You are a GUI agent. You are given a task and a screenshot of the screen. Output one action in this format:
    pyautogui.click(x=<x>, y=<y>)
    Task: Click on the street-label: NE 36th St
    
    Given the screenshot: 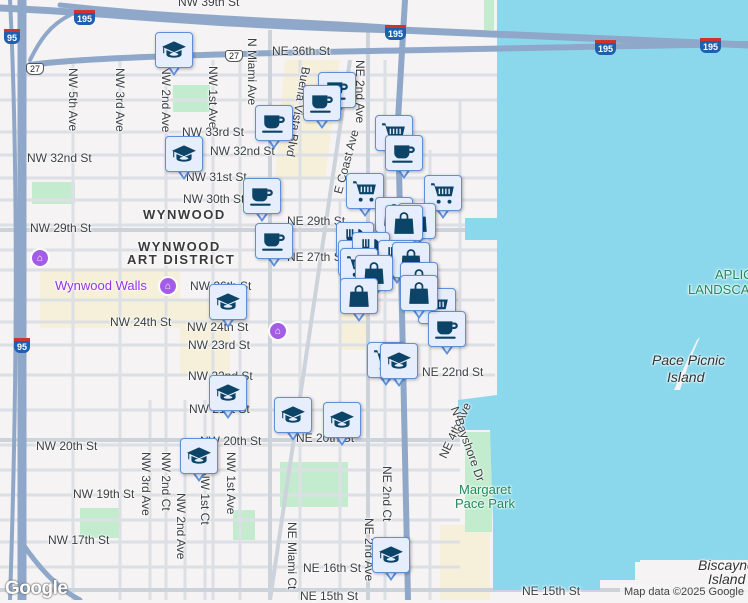 What is the action you would take?
    pyautogui.click(x=301, y=51)
    